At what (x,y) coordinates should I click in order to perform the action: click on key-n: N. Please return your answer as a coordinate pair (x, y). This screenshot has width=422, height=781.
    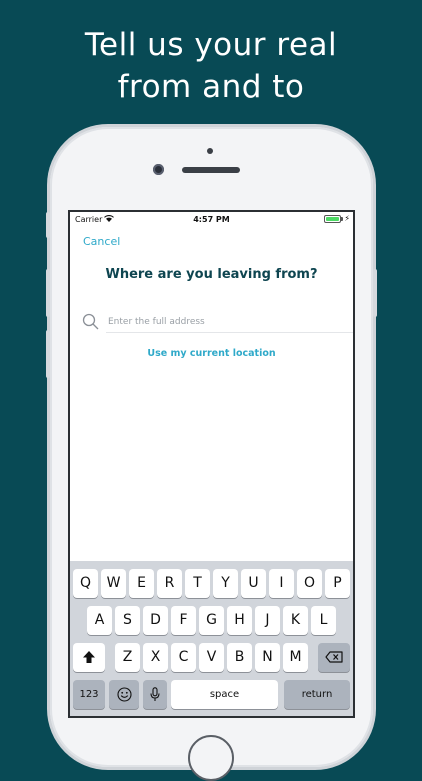
    Looking at the image, I should click on (267, 657).